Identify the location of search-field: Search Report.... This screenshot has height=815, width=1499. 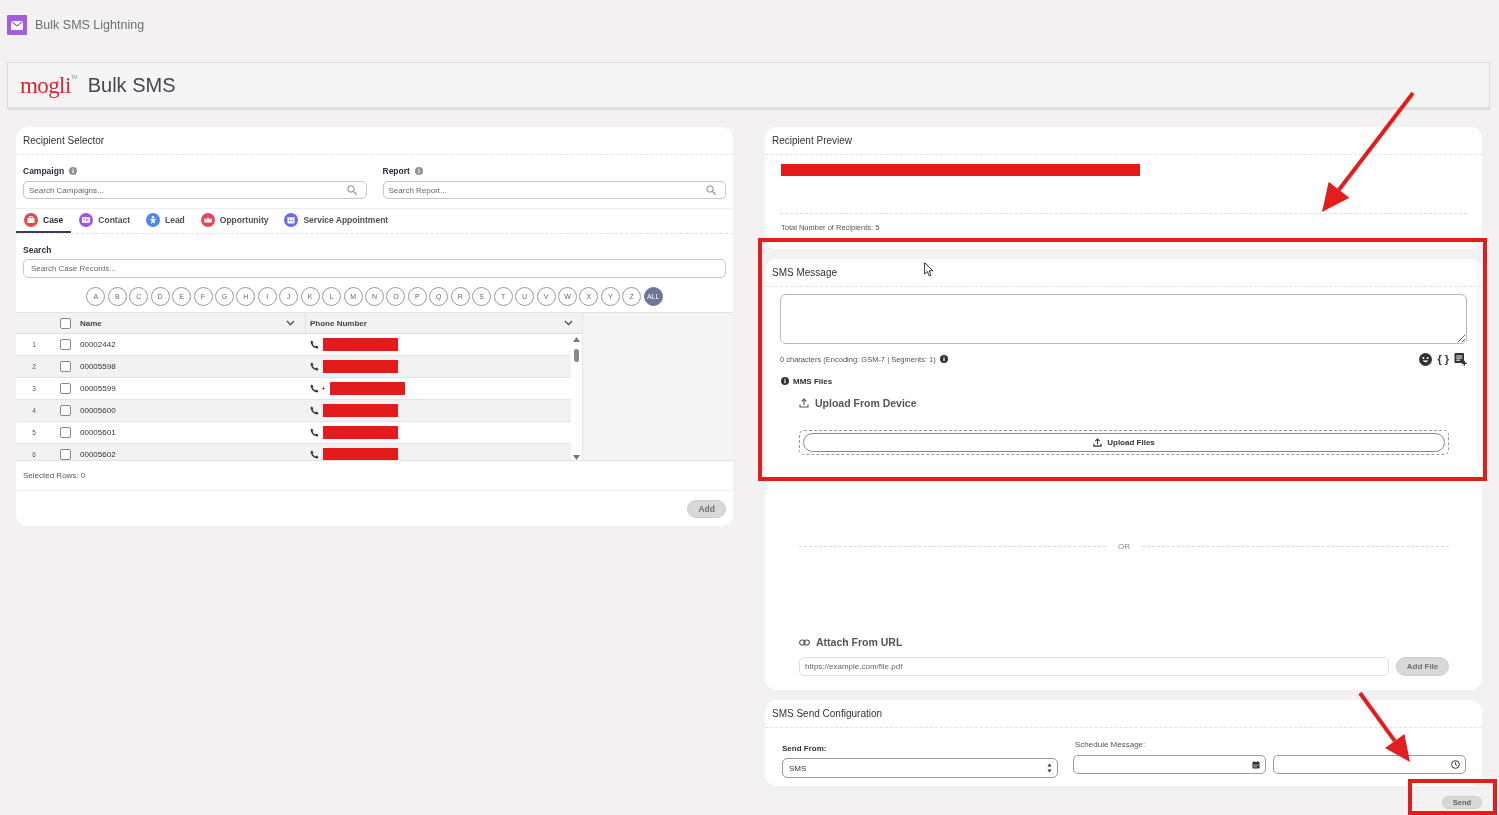
(554, 190).